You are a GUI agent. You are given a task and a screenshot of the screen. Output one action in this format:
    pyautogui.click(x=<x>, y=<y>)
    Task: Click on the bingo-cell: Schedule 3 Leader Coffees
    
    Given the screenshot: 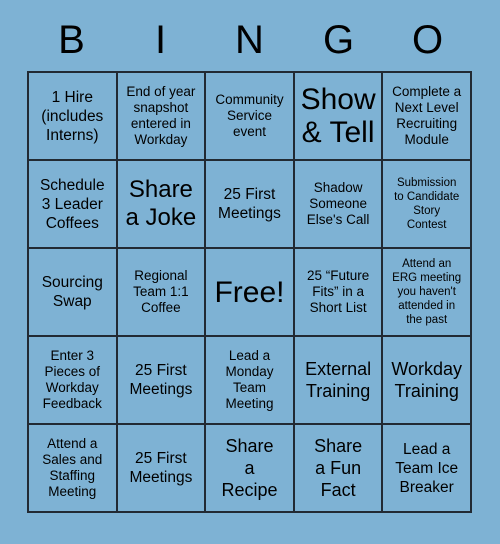 What is the action you would take?
    pyautogui.click(x=73, y=205)
    